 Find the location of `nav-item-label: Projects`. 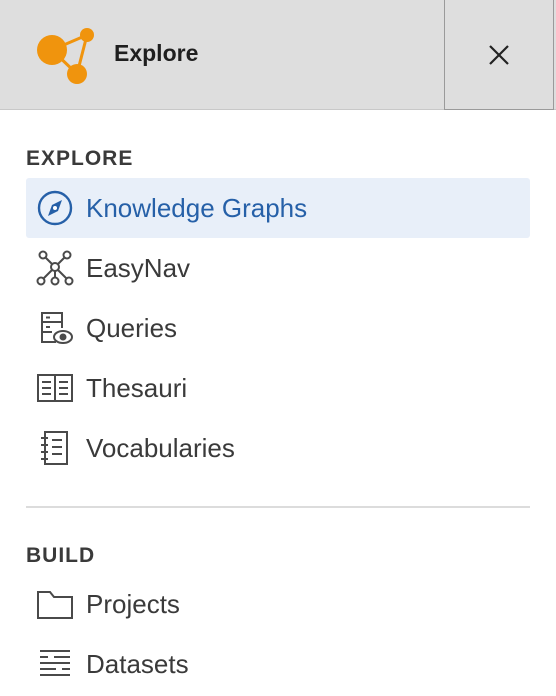

nav-item-label: Projects is located at coordinates (133, 604).